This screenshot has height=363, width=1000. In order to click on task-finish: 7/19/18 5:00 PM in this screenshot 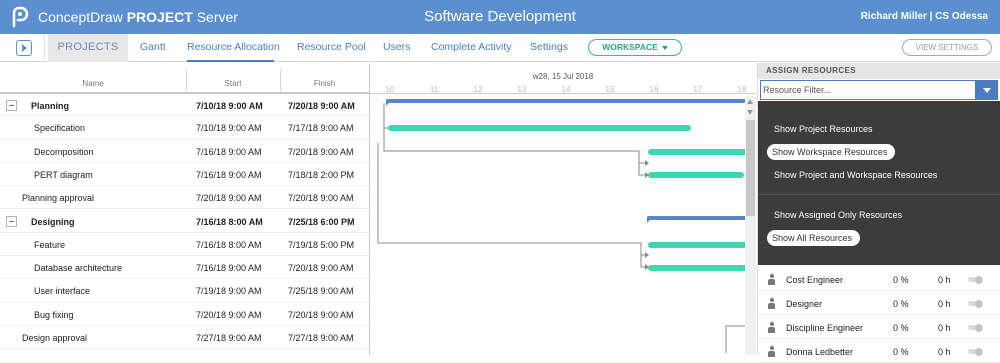, I will do `click(321, 244)`.